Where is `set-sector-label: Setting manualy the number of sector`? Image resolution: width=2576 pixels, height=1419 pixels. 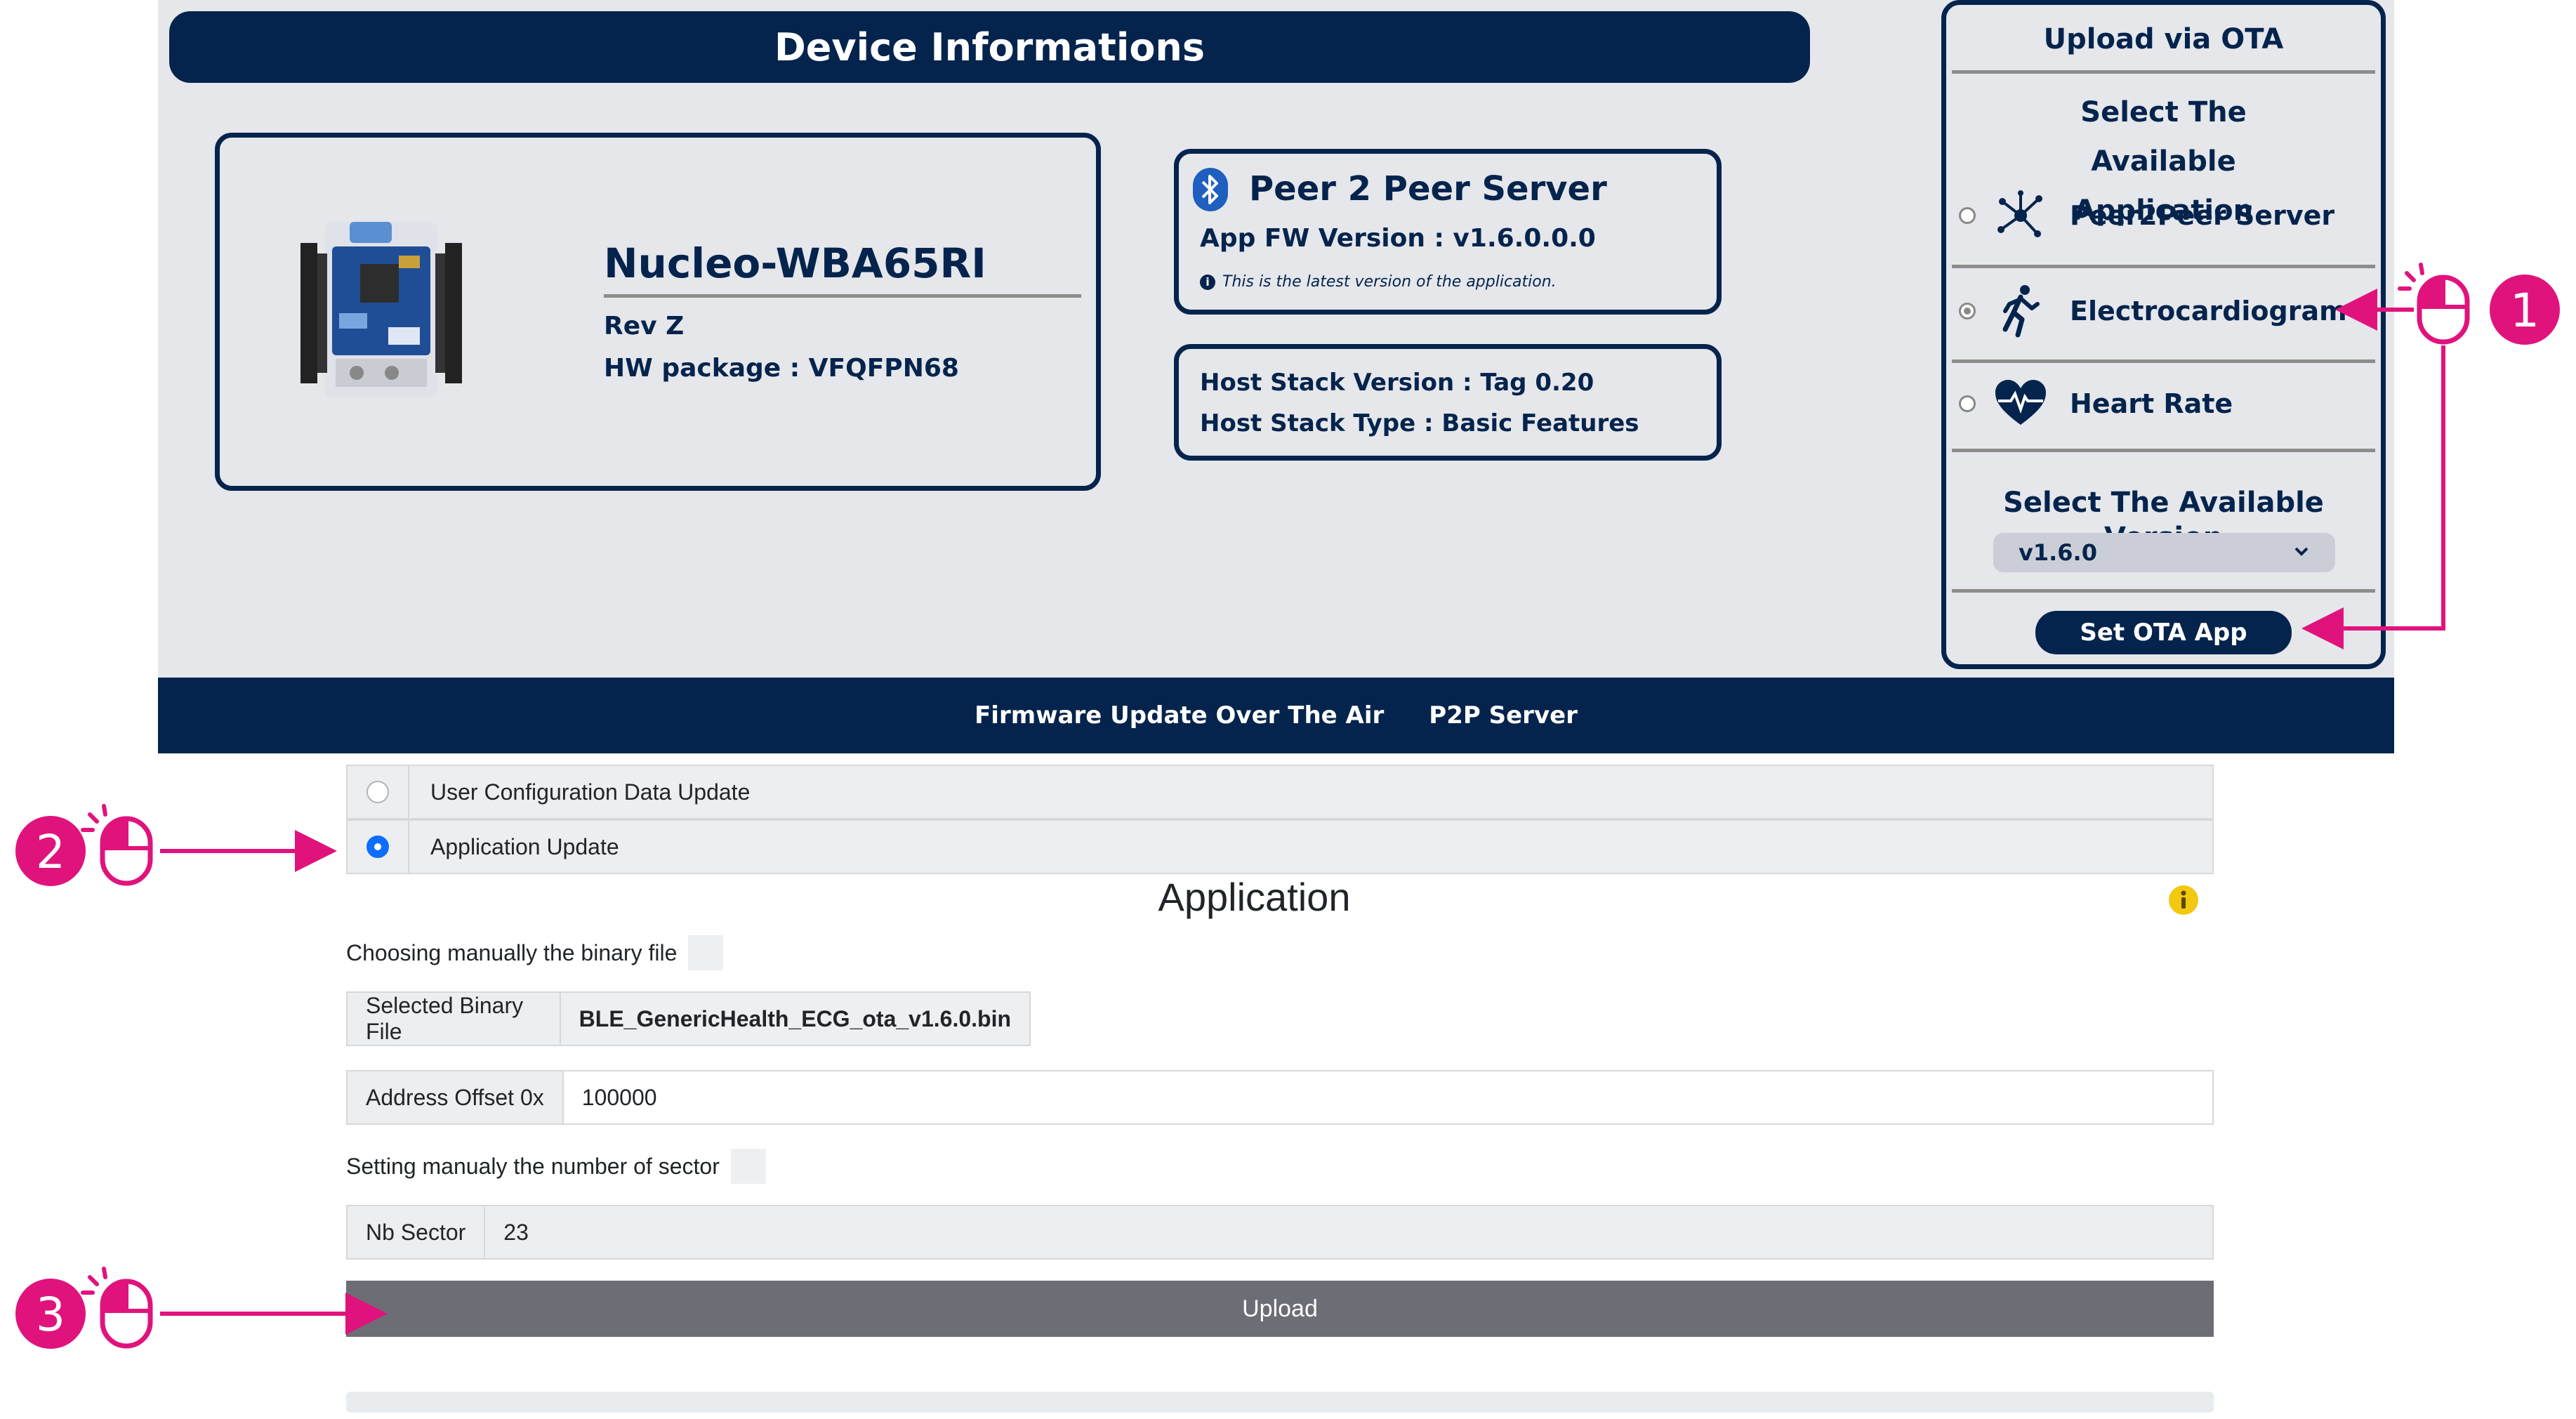
set-sector-label: Setting manualy the number of sector is located at coordinates (533, 1166).